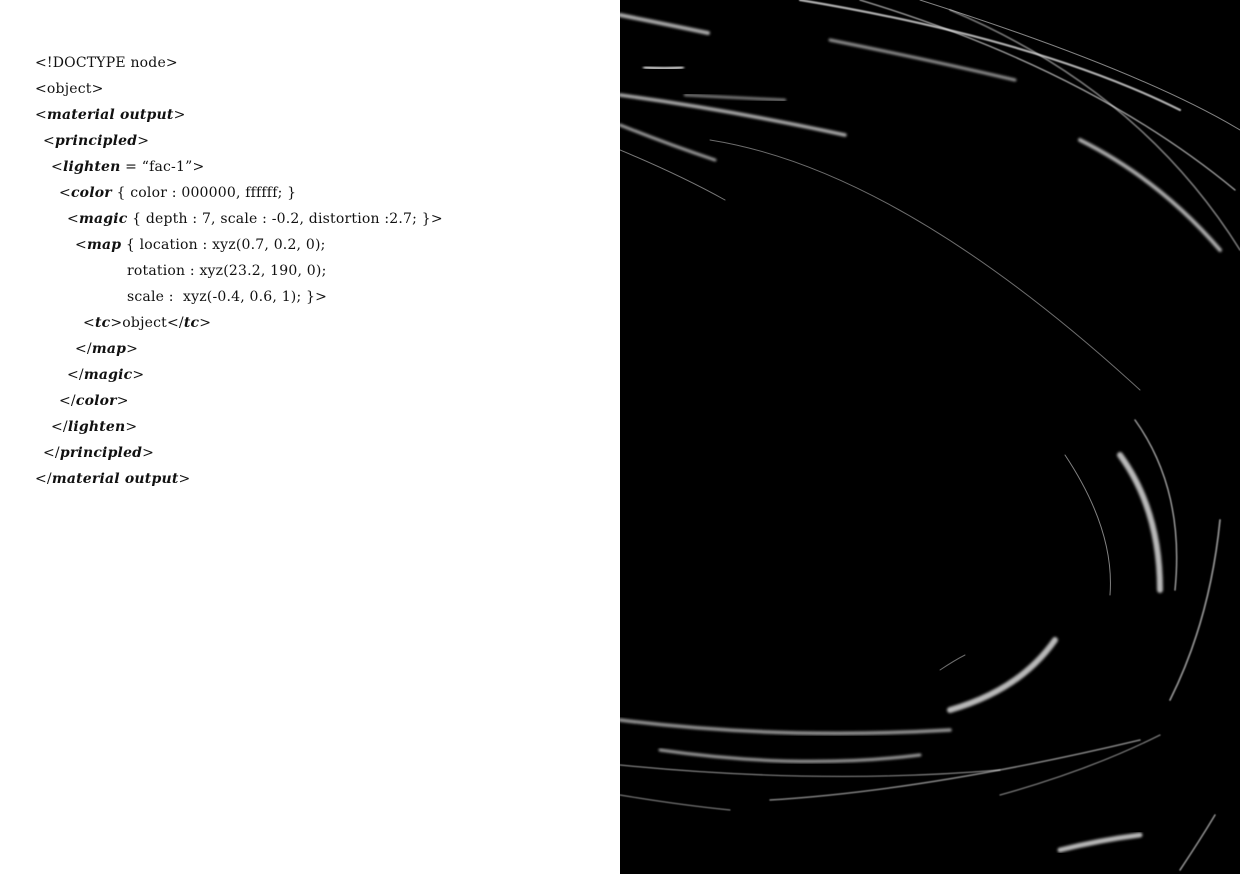  What do you see at coordinates (94, 427) in the screenshot?
I see `code-line-lighten-close: </lighten>` at bounding box center [94, 427].